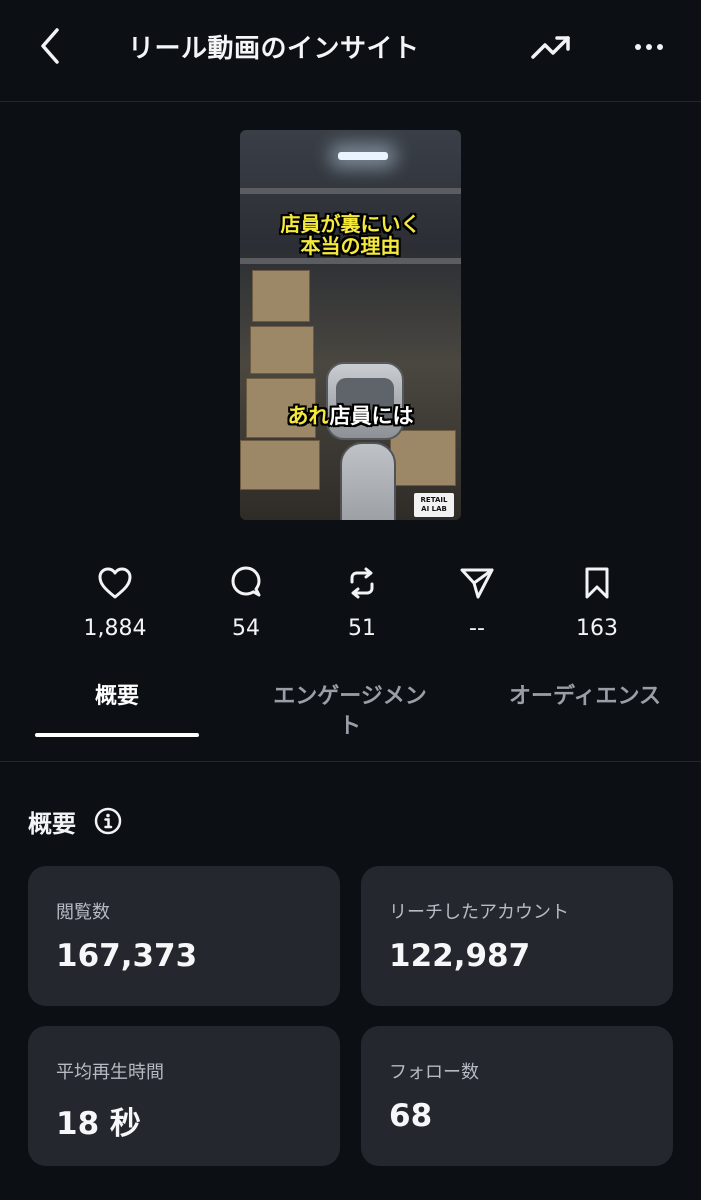 The width and height of the screenshot is (701, 1200). What do you see at coordinates (350, 325) in the screenshot?
I see `reel-thumbnail: 店員が裏にいく 本当の理由 あれ店員には RETAIL AI LAB` at bounding box center [350, 325].